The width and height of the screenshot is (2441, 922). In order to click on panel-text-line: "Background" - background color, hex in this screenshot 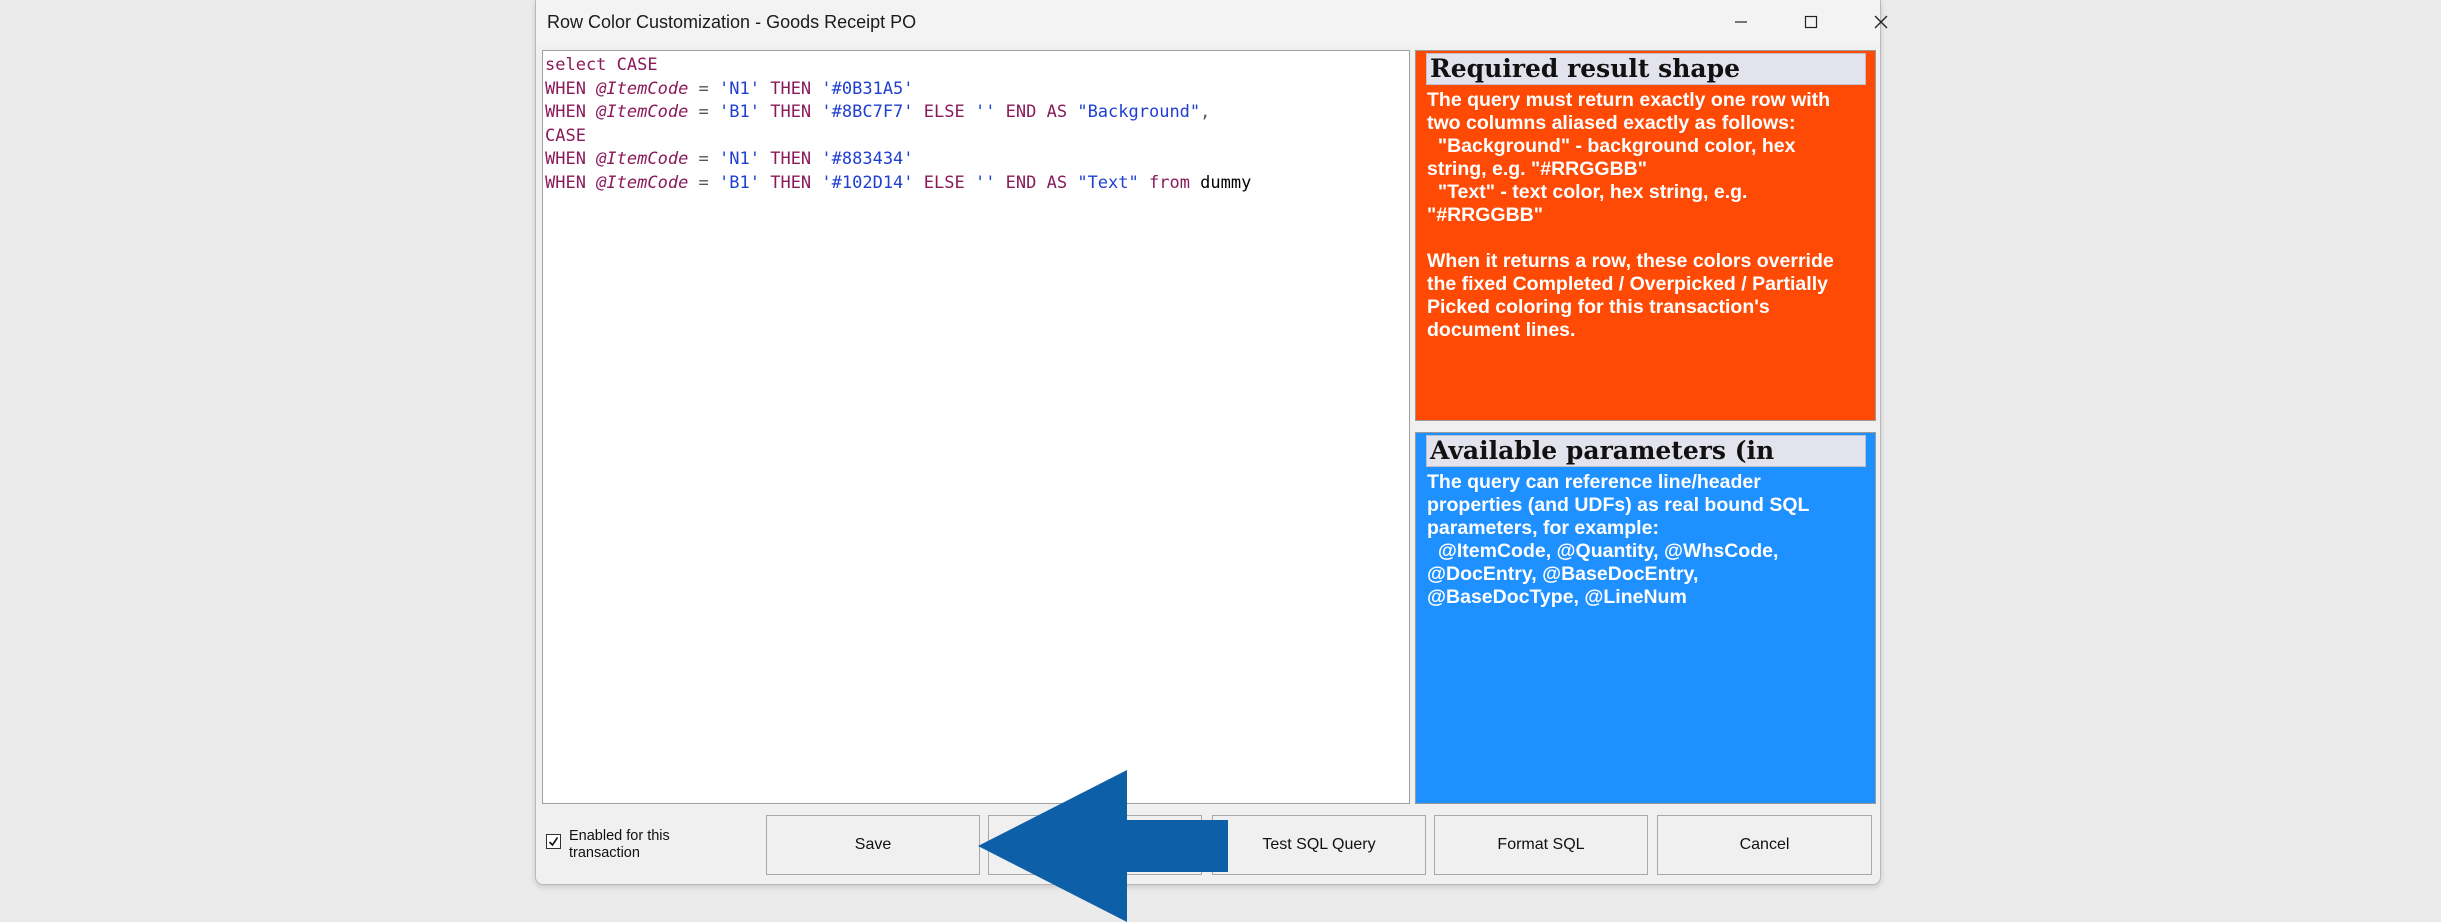, I will do `click(1611, 146)`.